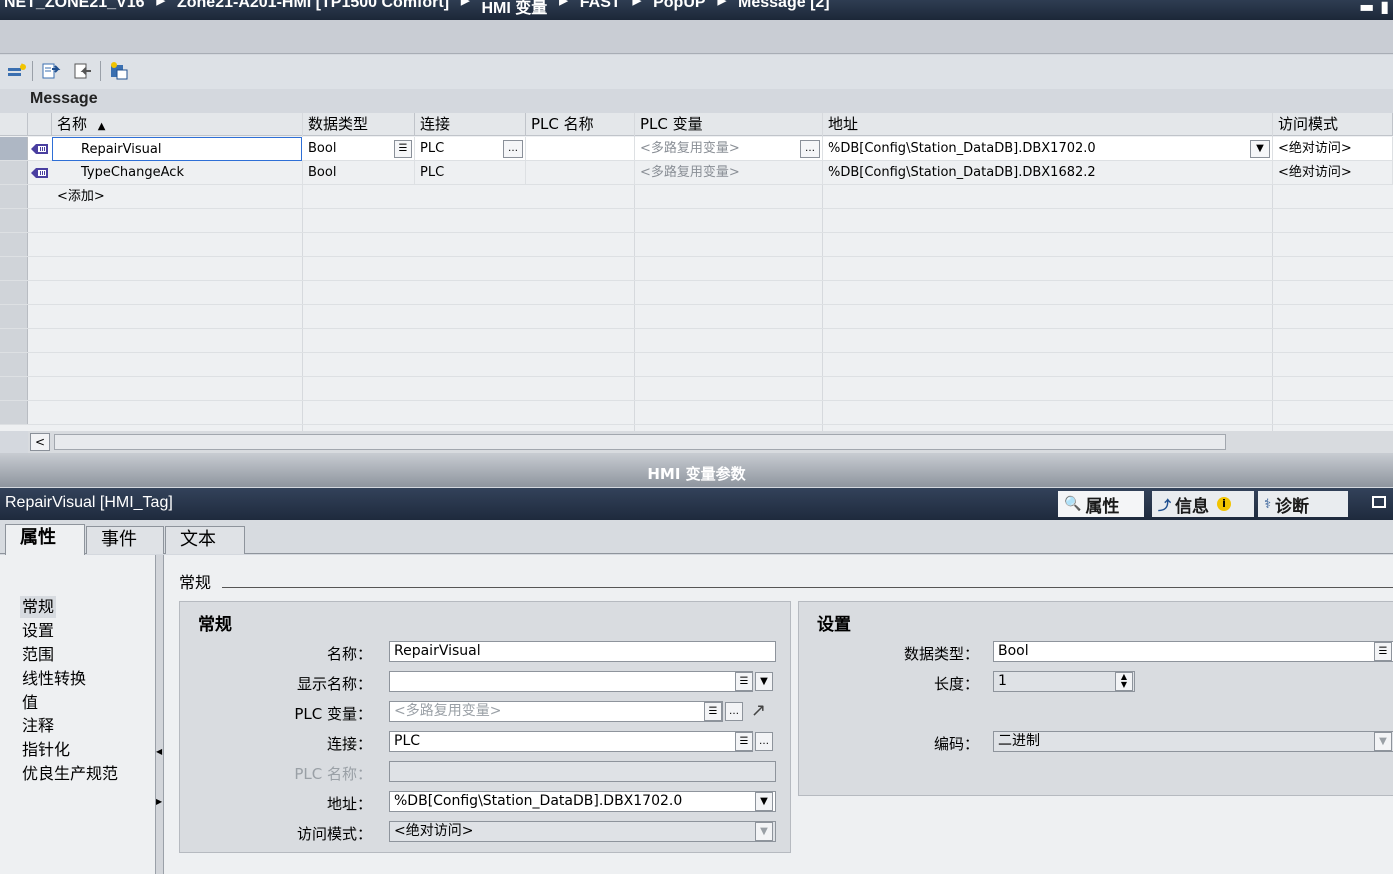  What do you see at coordinates (38, 655) in the screenshot?
I see `nav-range: 范围` at bounding box center [38, 655].